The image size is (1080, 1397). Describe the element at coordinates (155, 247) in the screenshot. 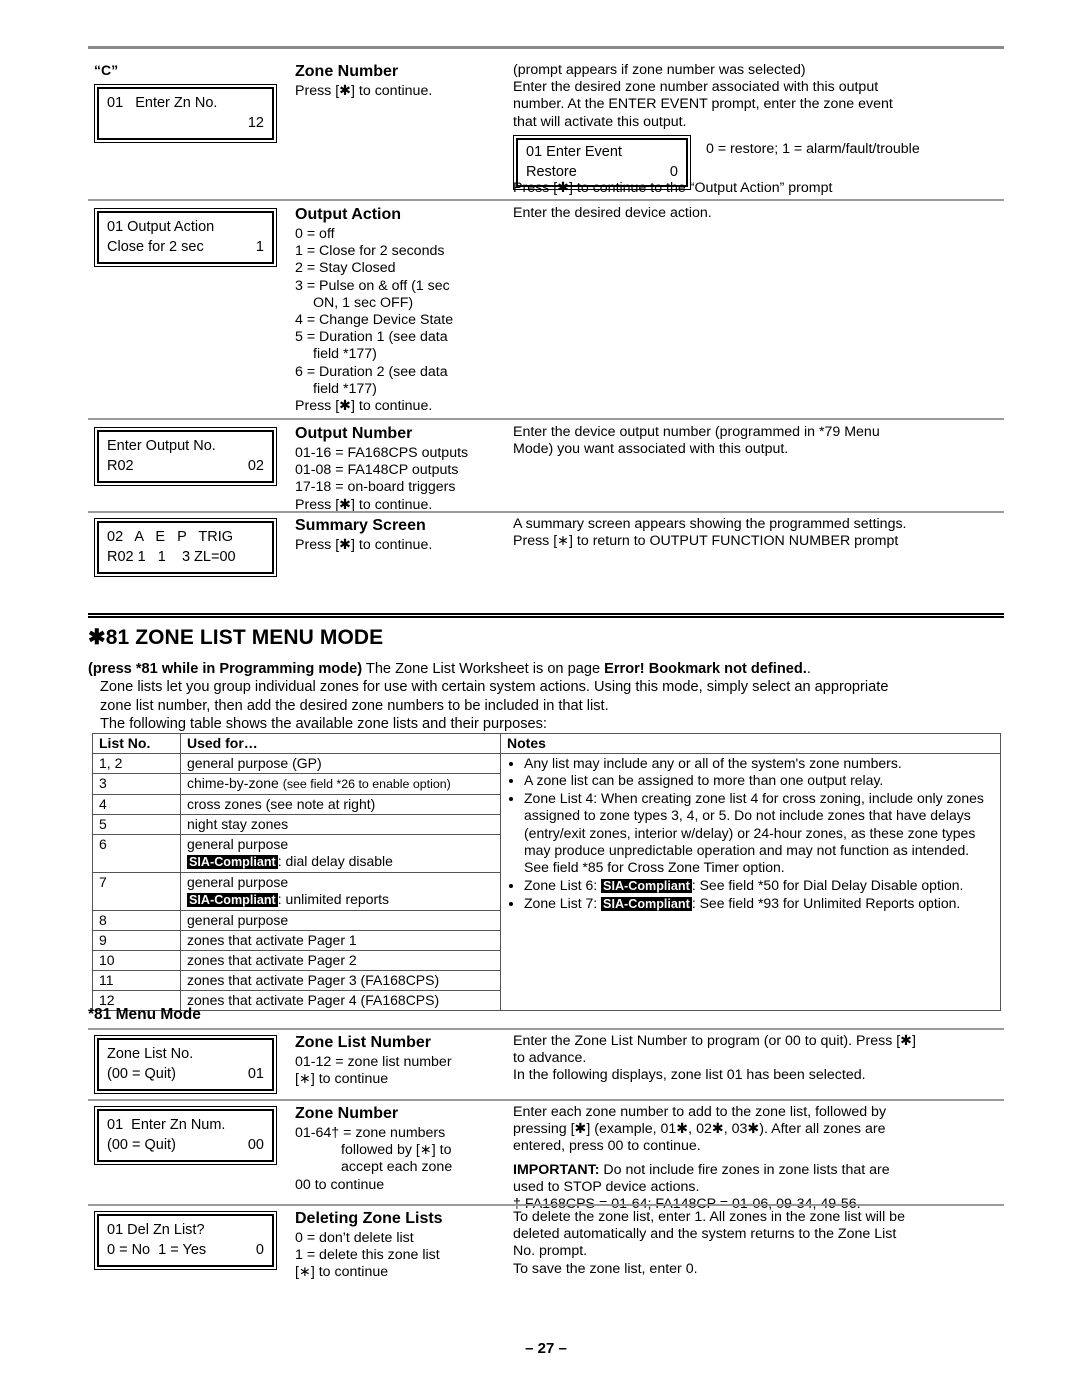

I see `lcd-oa-line2-left: Close for 2 sec` at that location.